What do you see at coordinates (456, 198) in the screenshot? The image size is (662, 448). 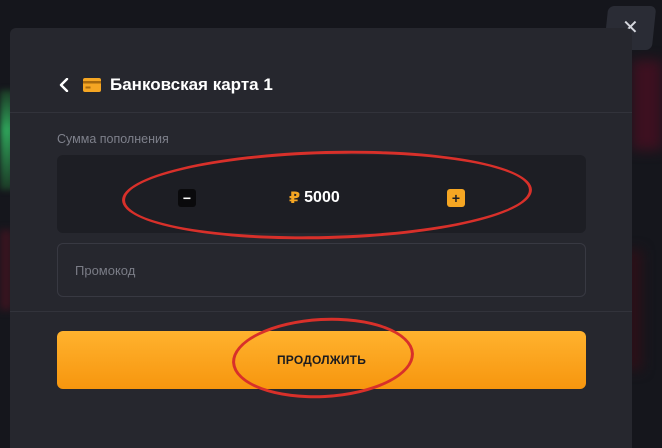 I see `increase-button: +` at bounding box center [456, 198].